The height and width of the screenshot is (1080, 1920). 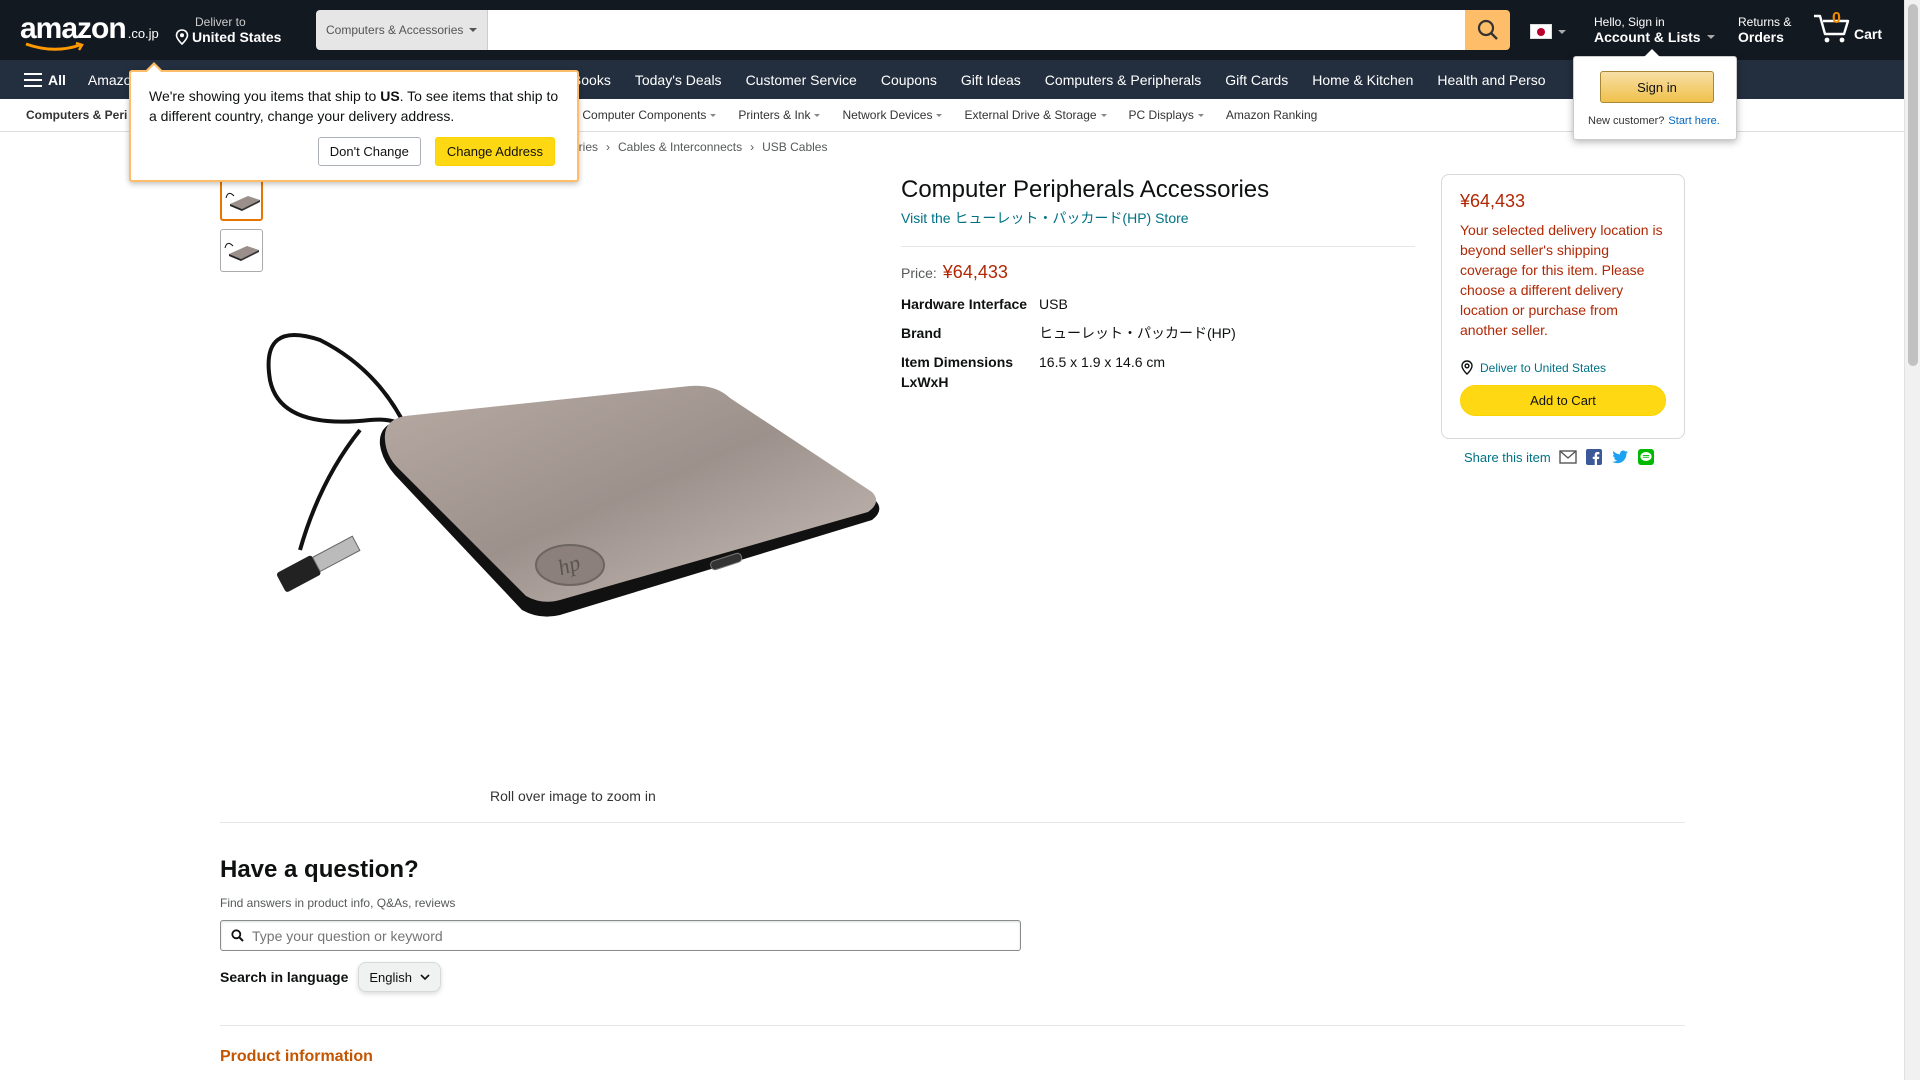 I want to click on new-customer-label: New customer?, so click(x=1626, y=121).